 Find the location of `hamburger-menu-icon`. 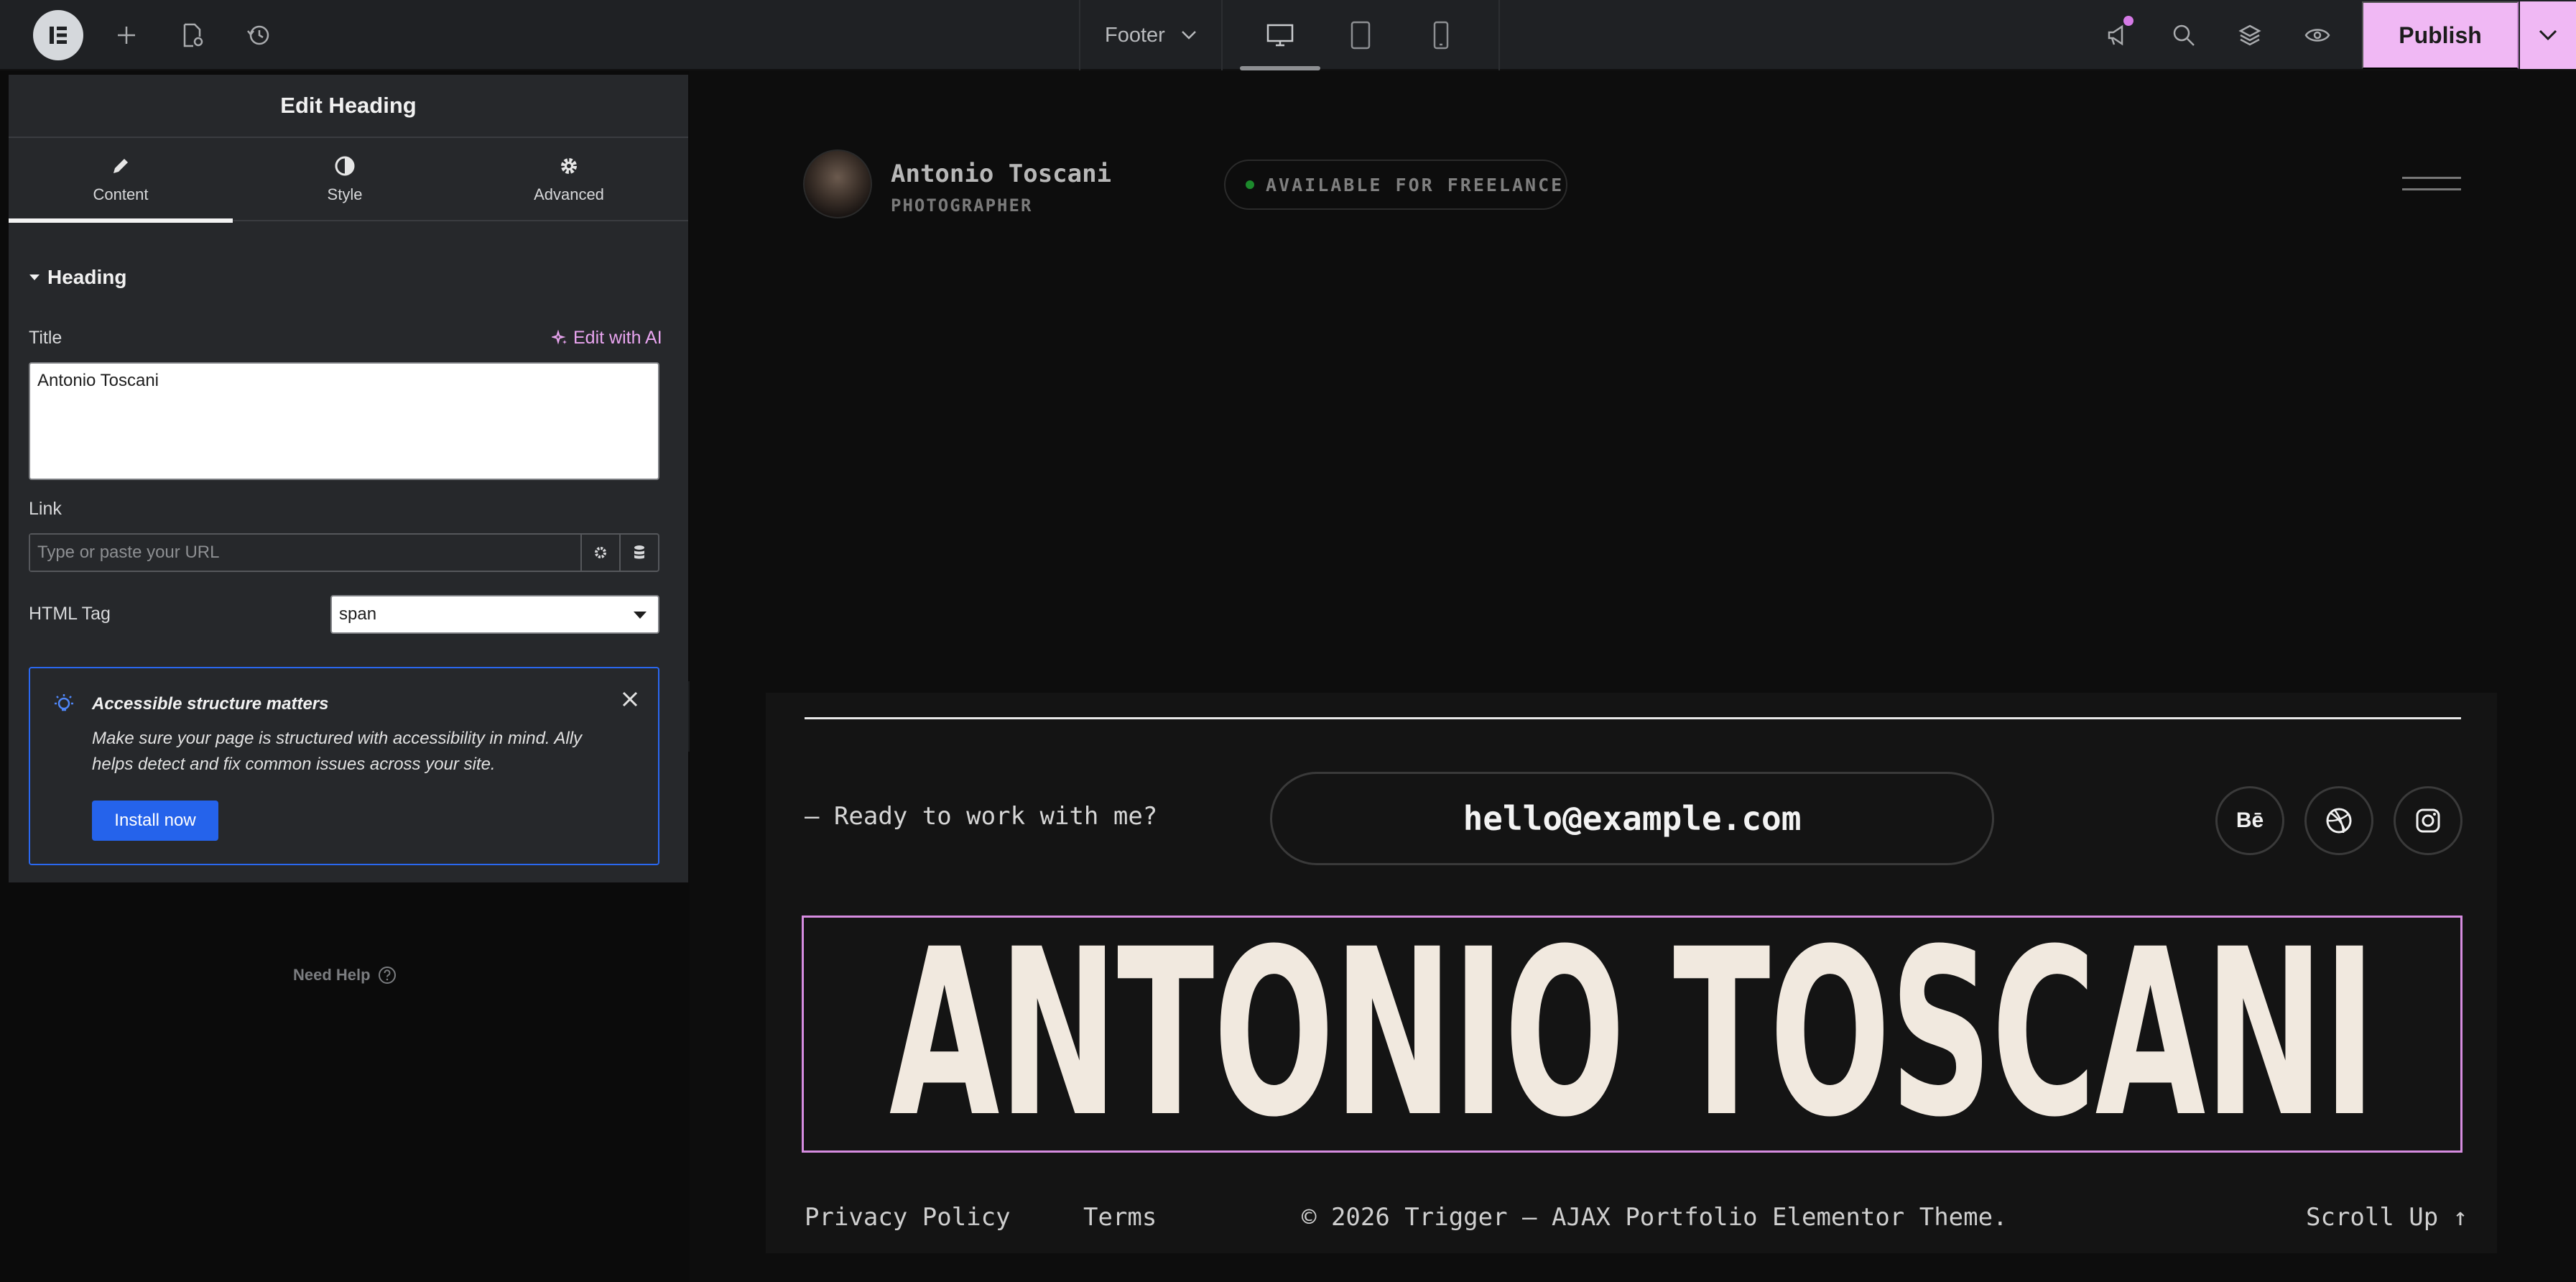

hamburger-menu-icon is located at coordinates (2431, 185).